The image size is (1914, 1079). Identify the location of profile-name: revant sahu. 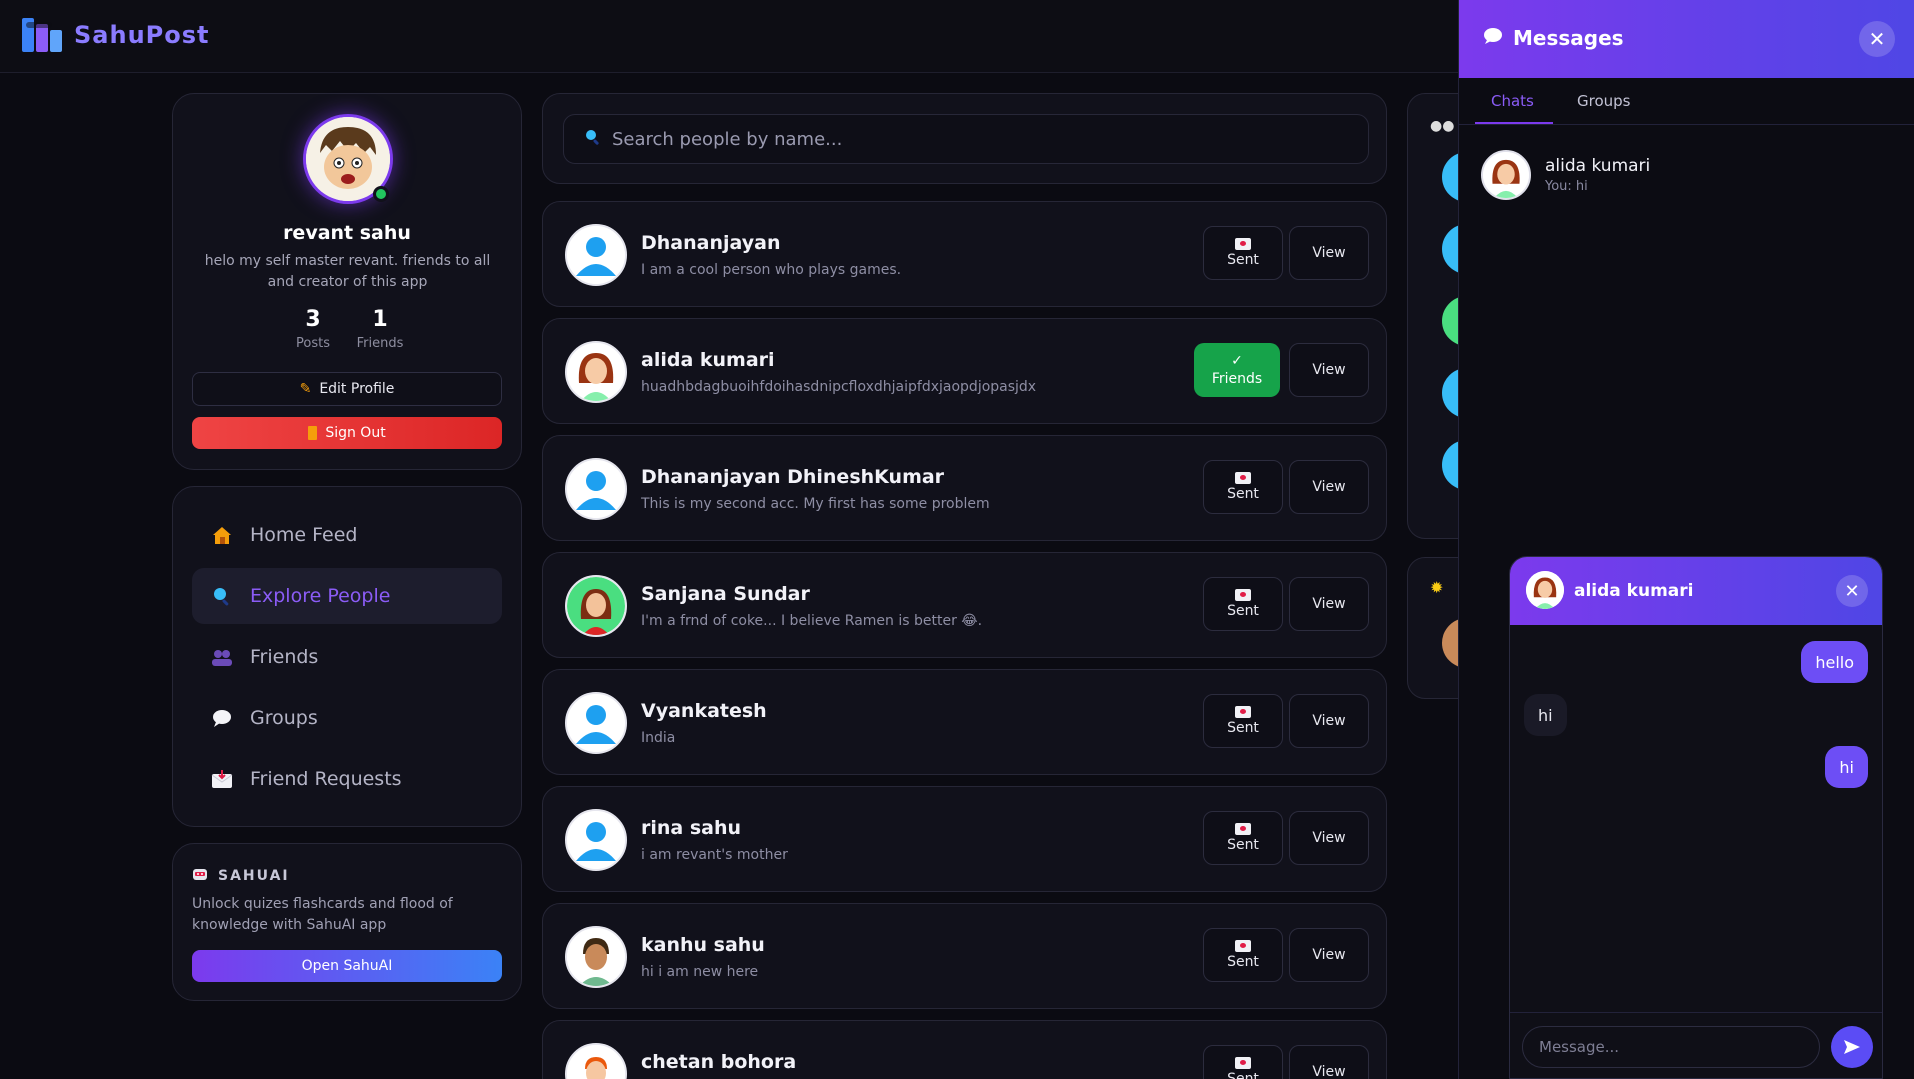
(347, 233).